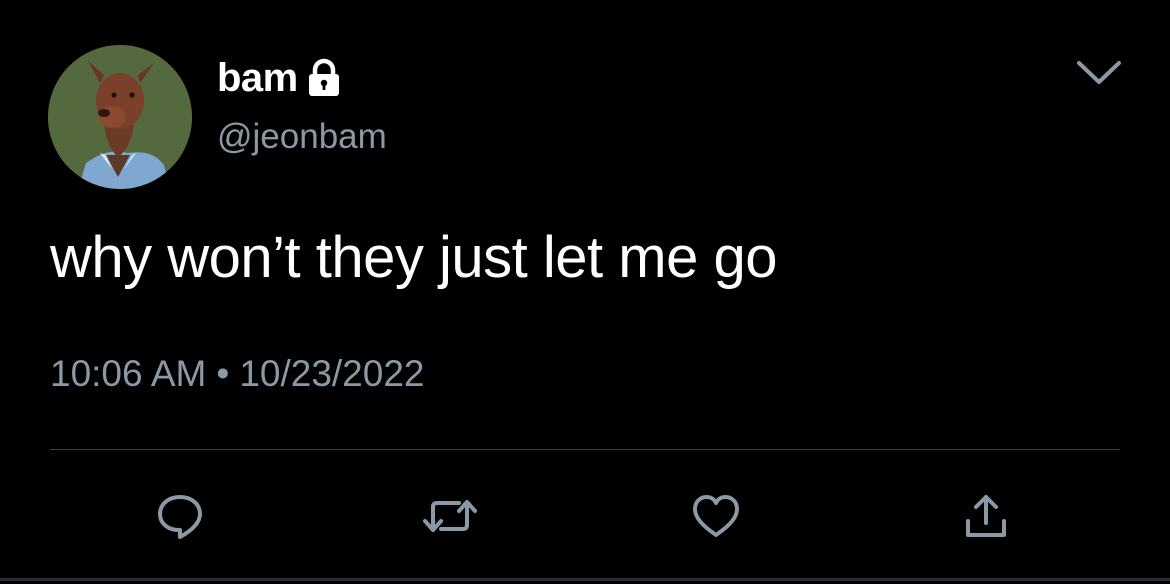 The height and width of the screenshot is (584, 1170). What do you see at coordinates (585, 449) in the screenshot?
I see `divider` at bounding box center [585, 449].